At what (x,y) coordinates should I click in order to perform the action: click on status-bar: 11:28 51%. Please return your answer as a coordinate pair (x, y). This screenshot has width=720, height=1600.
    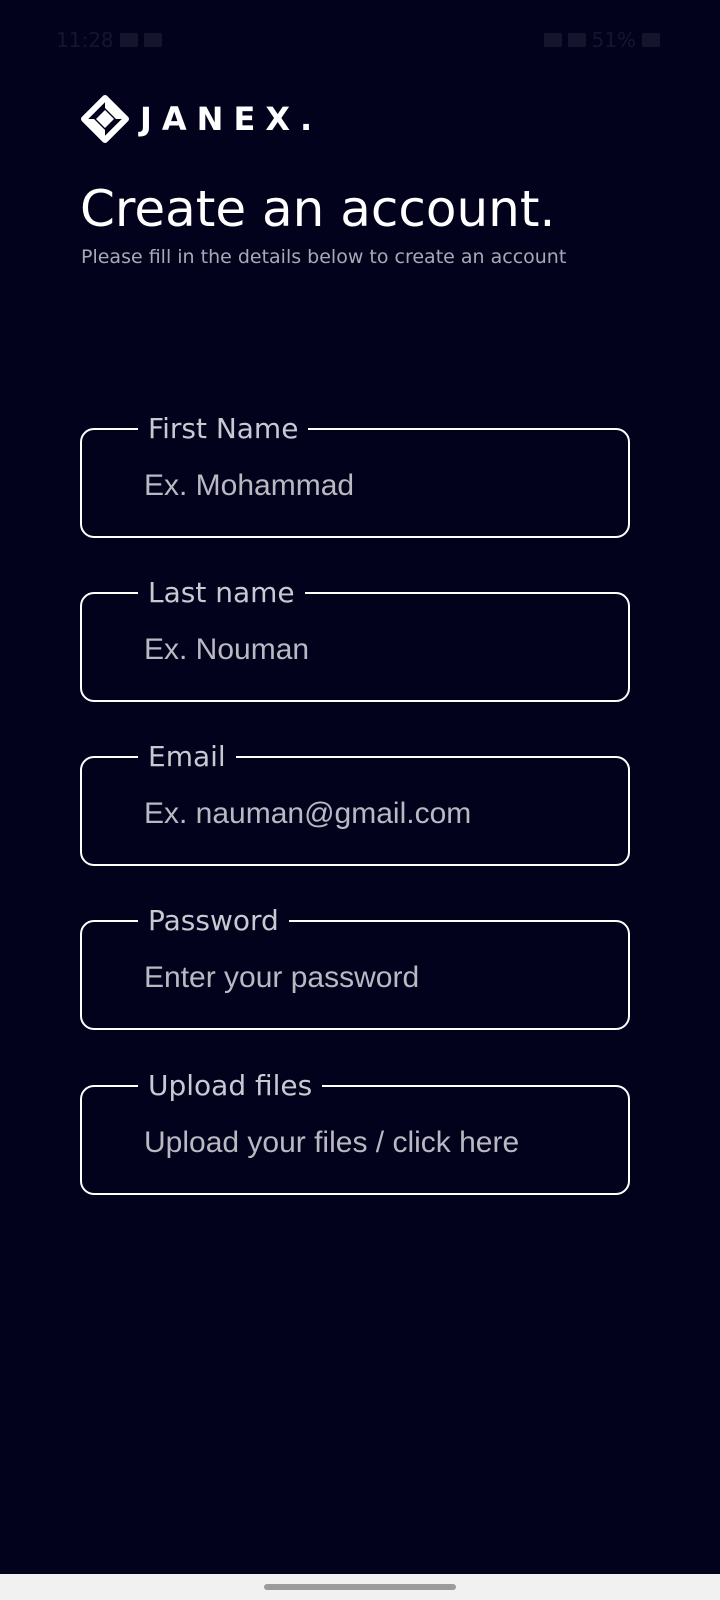
    Looking at the image, I should click on (360, 40).